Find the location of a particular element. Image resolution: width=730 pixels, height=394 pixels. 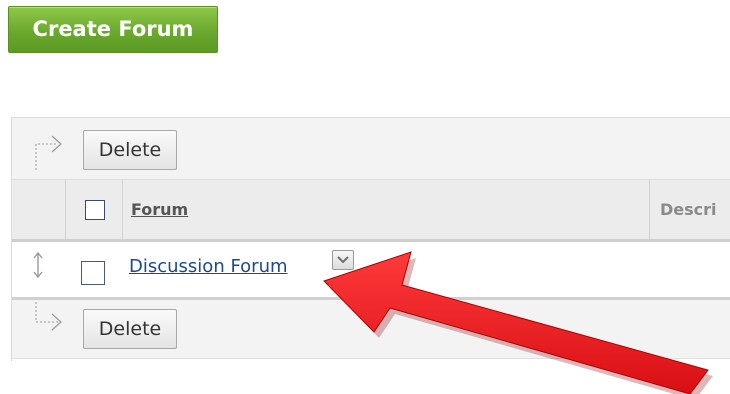

table-row: Discussion Forum is located at coordinates (371, 269).